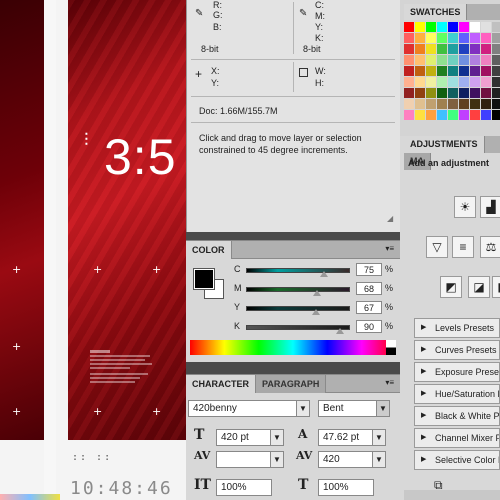 This screenshot has width=500, height=500. I want to click on channel-k-slider, so click(298, 327).